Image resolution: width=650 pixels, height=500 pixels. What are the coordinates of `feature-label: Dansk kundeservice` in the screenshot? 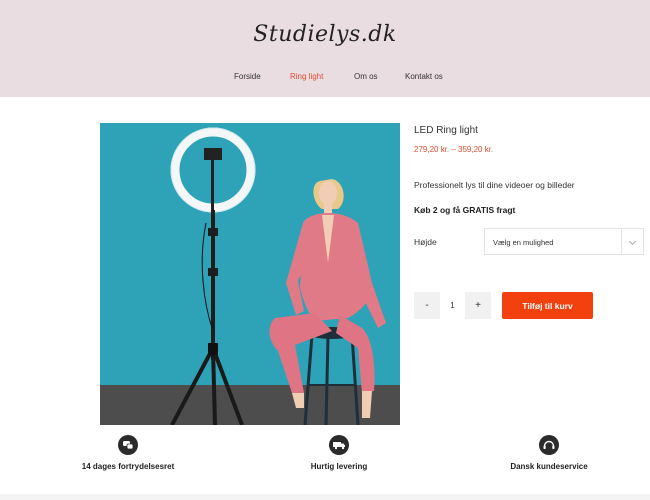 It's located at (549, 466).